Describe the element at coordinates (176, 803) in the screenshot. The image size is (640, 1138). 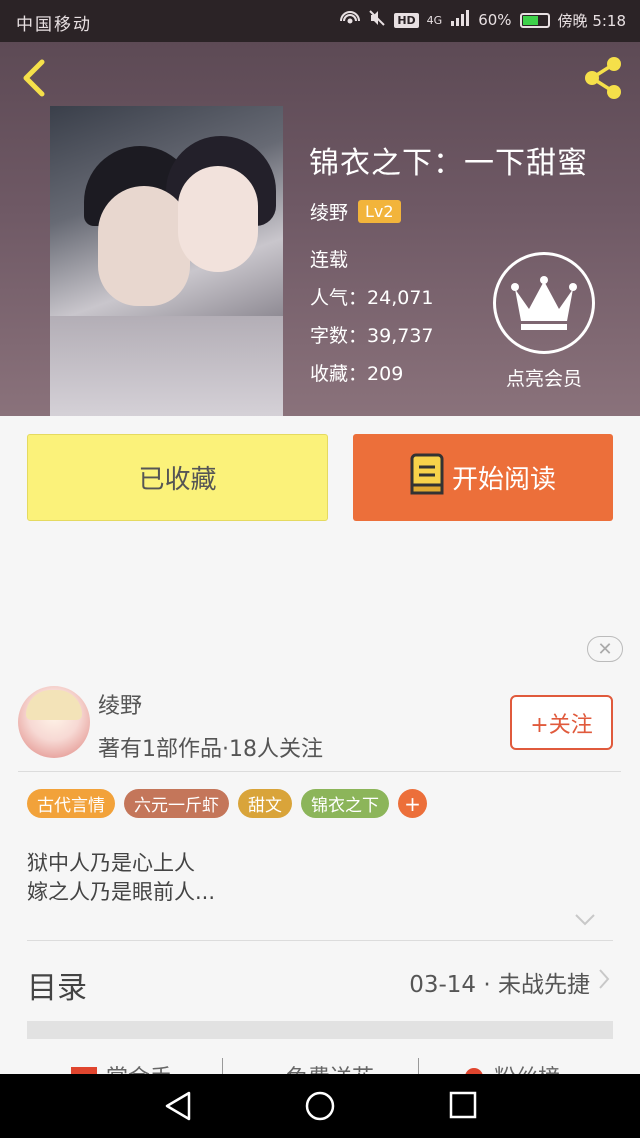
I see `tag-item: 六元一斤虾` at that location.